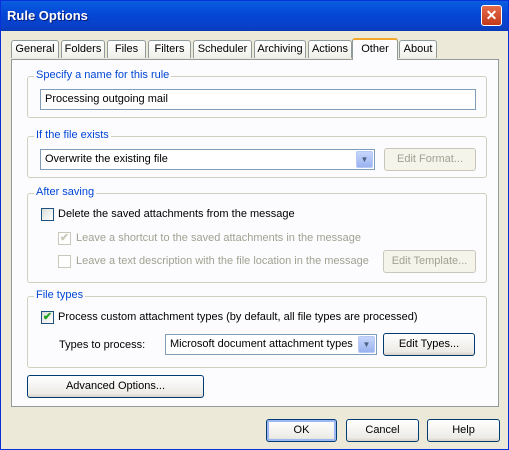 Image resolution: width=509 pixels, height=450 pixels. What do you see at coordinates (64, 238) in the screenshot?
I see `leave-shortcut-checkbox: ✔` at bounding box center [64, 238].